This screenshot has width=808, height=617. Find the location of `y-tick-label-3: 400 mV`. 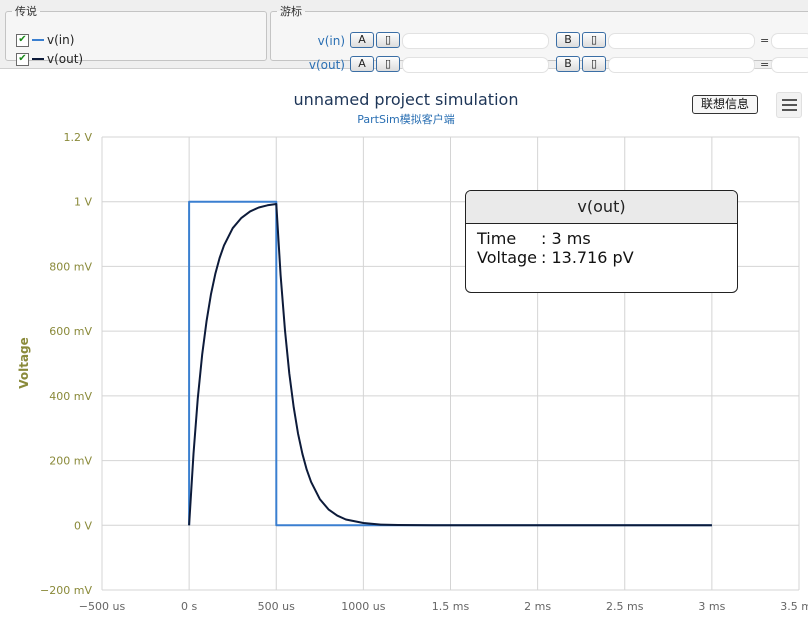

y-tick-label-3: 400 mV is located at coordinates (70, 396).